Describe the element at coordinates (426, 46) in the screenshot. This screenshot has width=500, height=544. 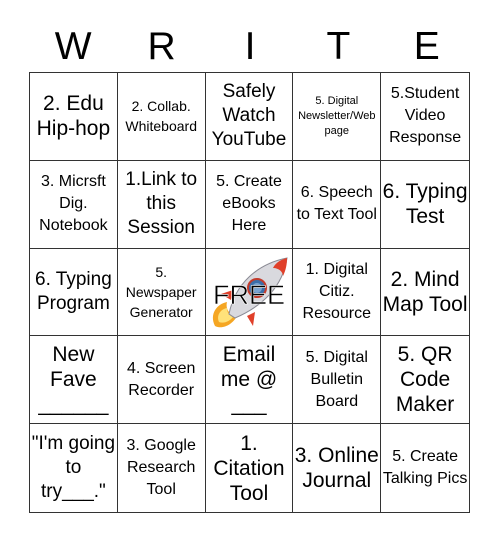
I see `header-letter-e: E` at that location.